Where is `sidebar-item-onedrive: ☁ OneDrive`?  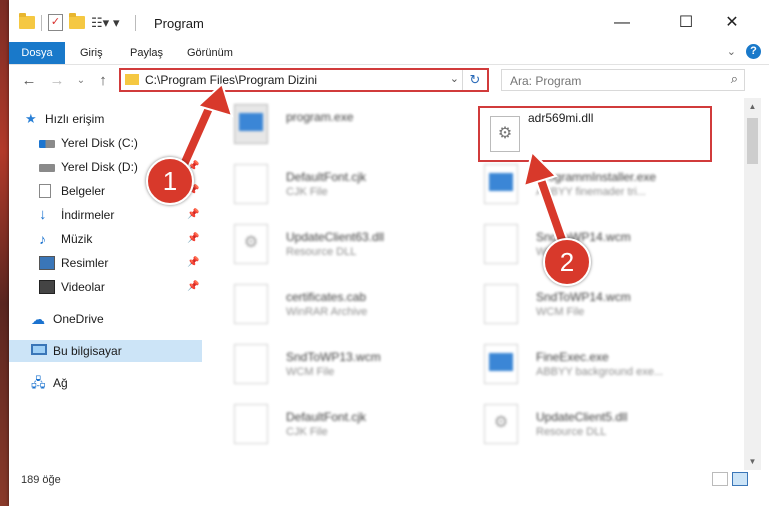 sidebar-item-onedrive: ☁ OneDrive is located at coordinates (106, 319).